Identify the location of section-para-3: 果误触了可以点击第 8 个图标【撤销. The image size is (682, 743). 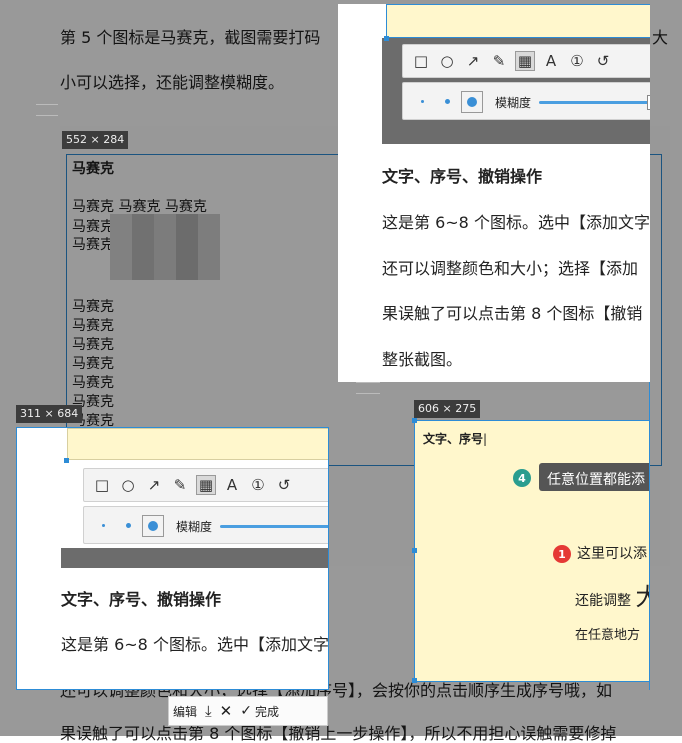
(512, 313).